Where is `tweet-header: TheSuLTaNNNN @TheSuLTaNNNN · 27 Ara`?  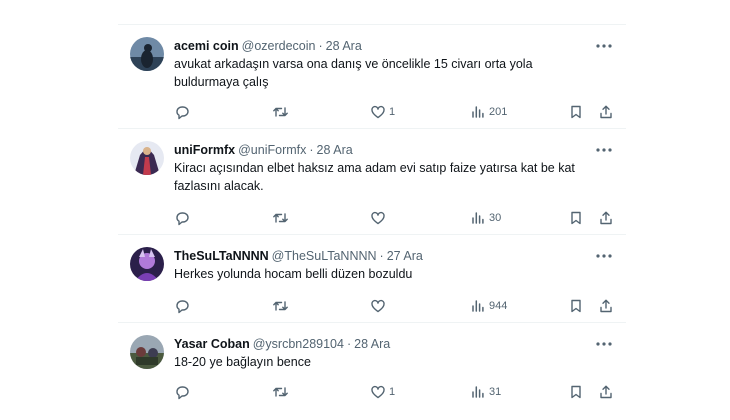 tweet-header: TheSuLTaNNNN @TheSuLTaNNNN · 27 Ara is located at coordinates (394, 256).